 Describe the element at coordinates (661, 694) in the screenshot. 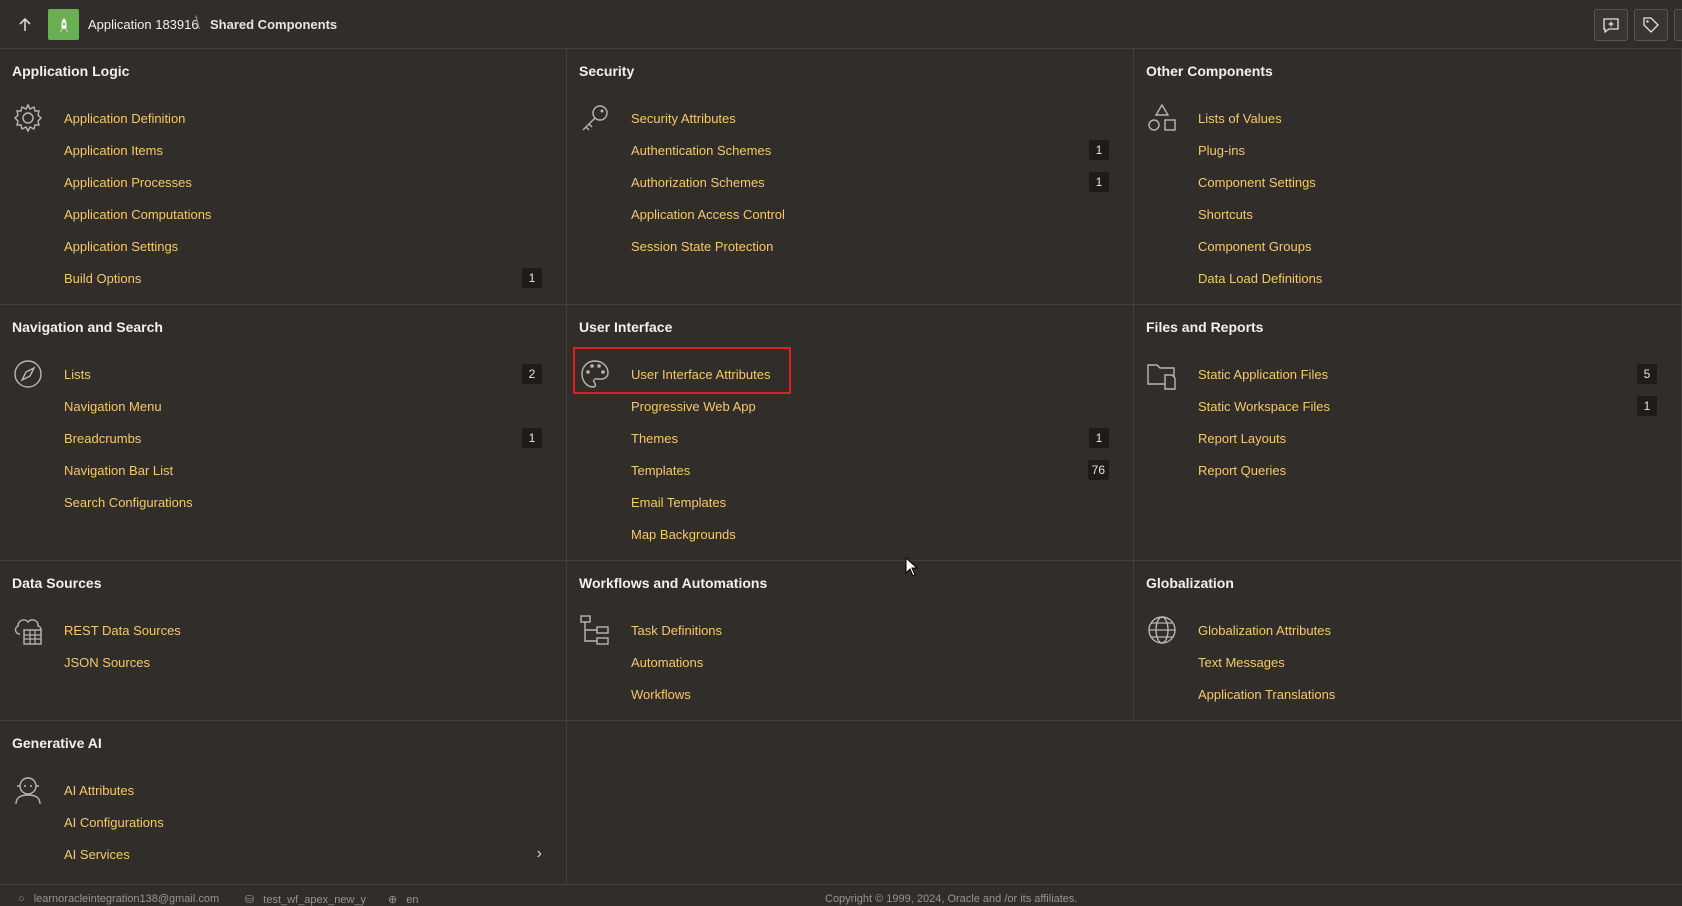

I see `link-workflows: Workflows` at that location.